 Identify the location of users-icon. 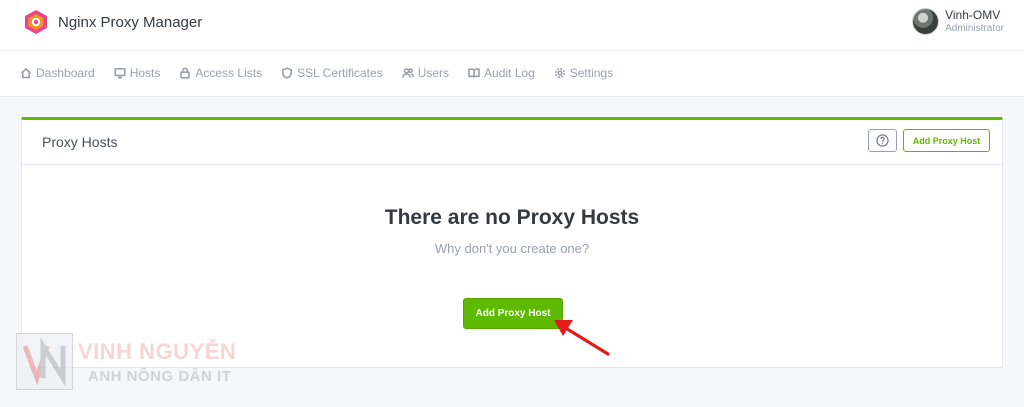
(407, 73).